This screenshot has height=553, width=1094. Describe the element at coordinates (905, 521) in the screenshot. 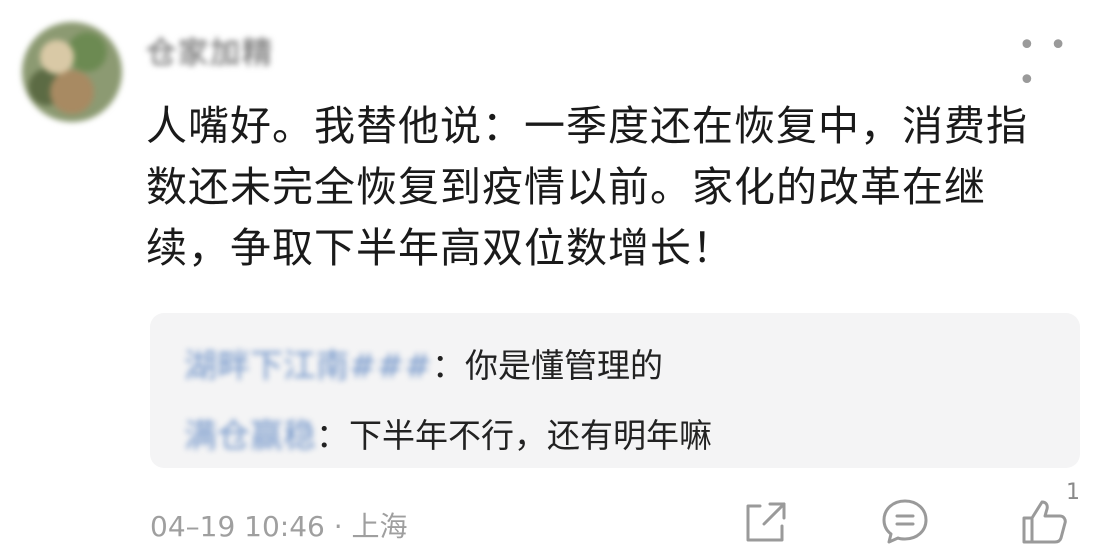

I see `comment-icon` at that location.